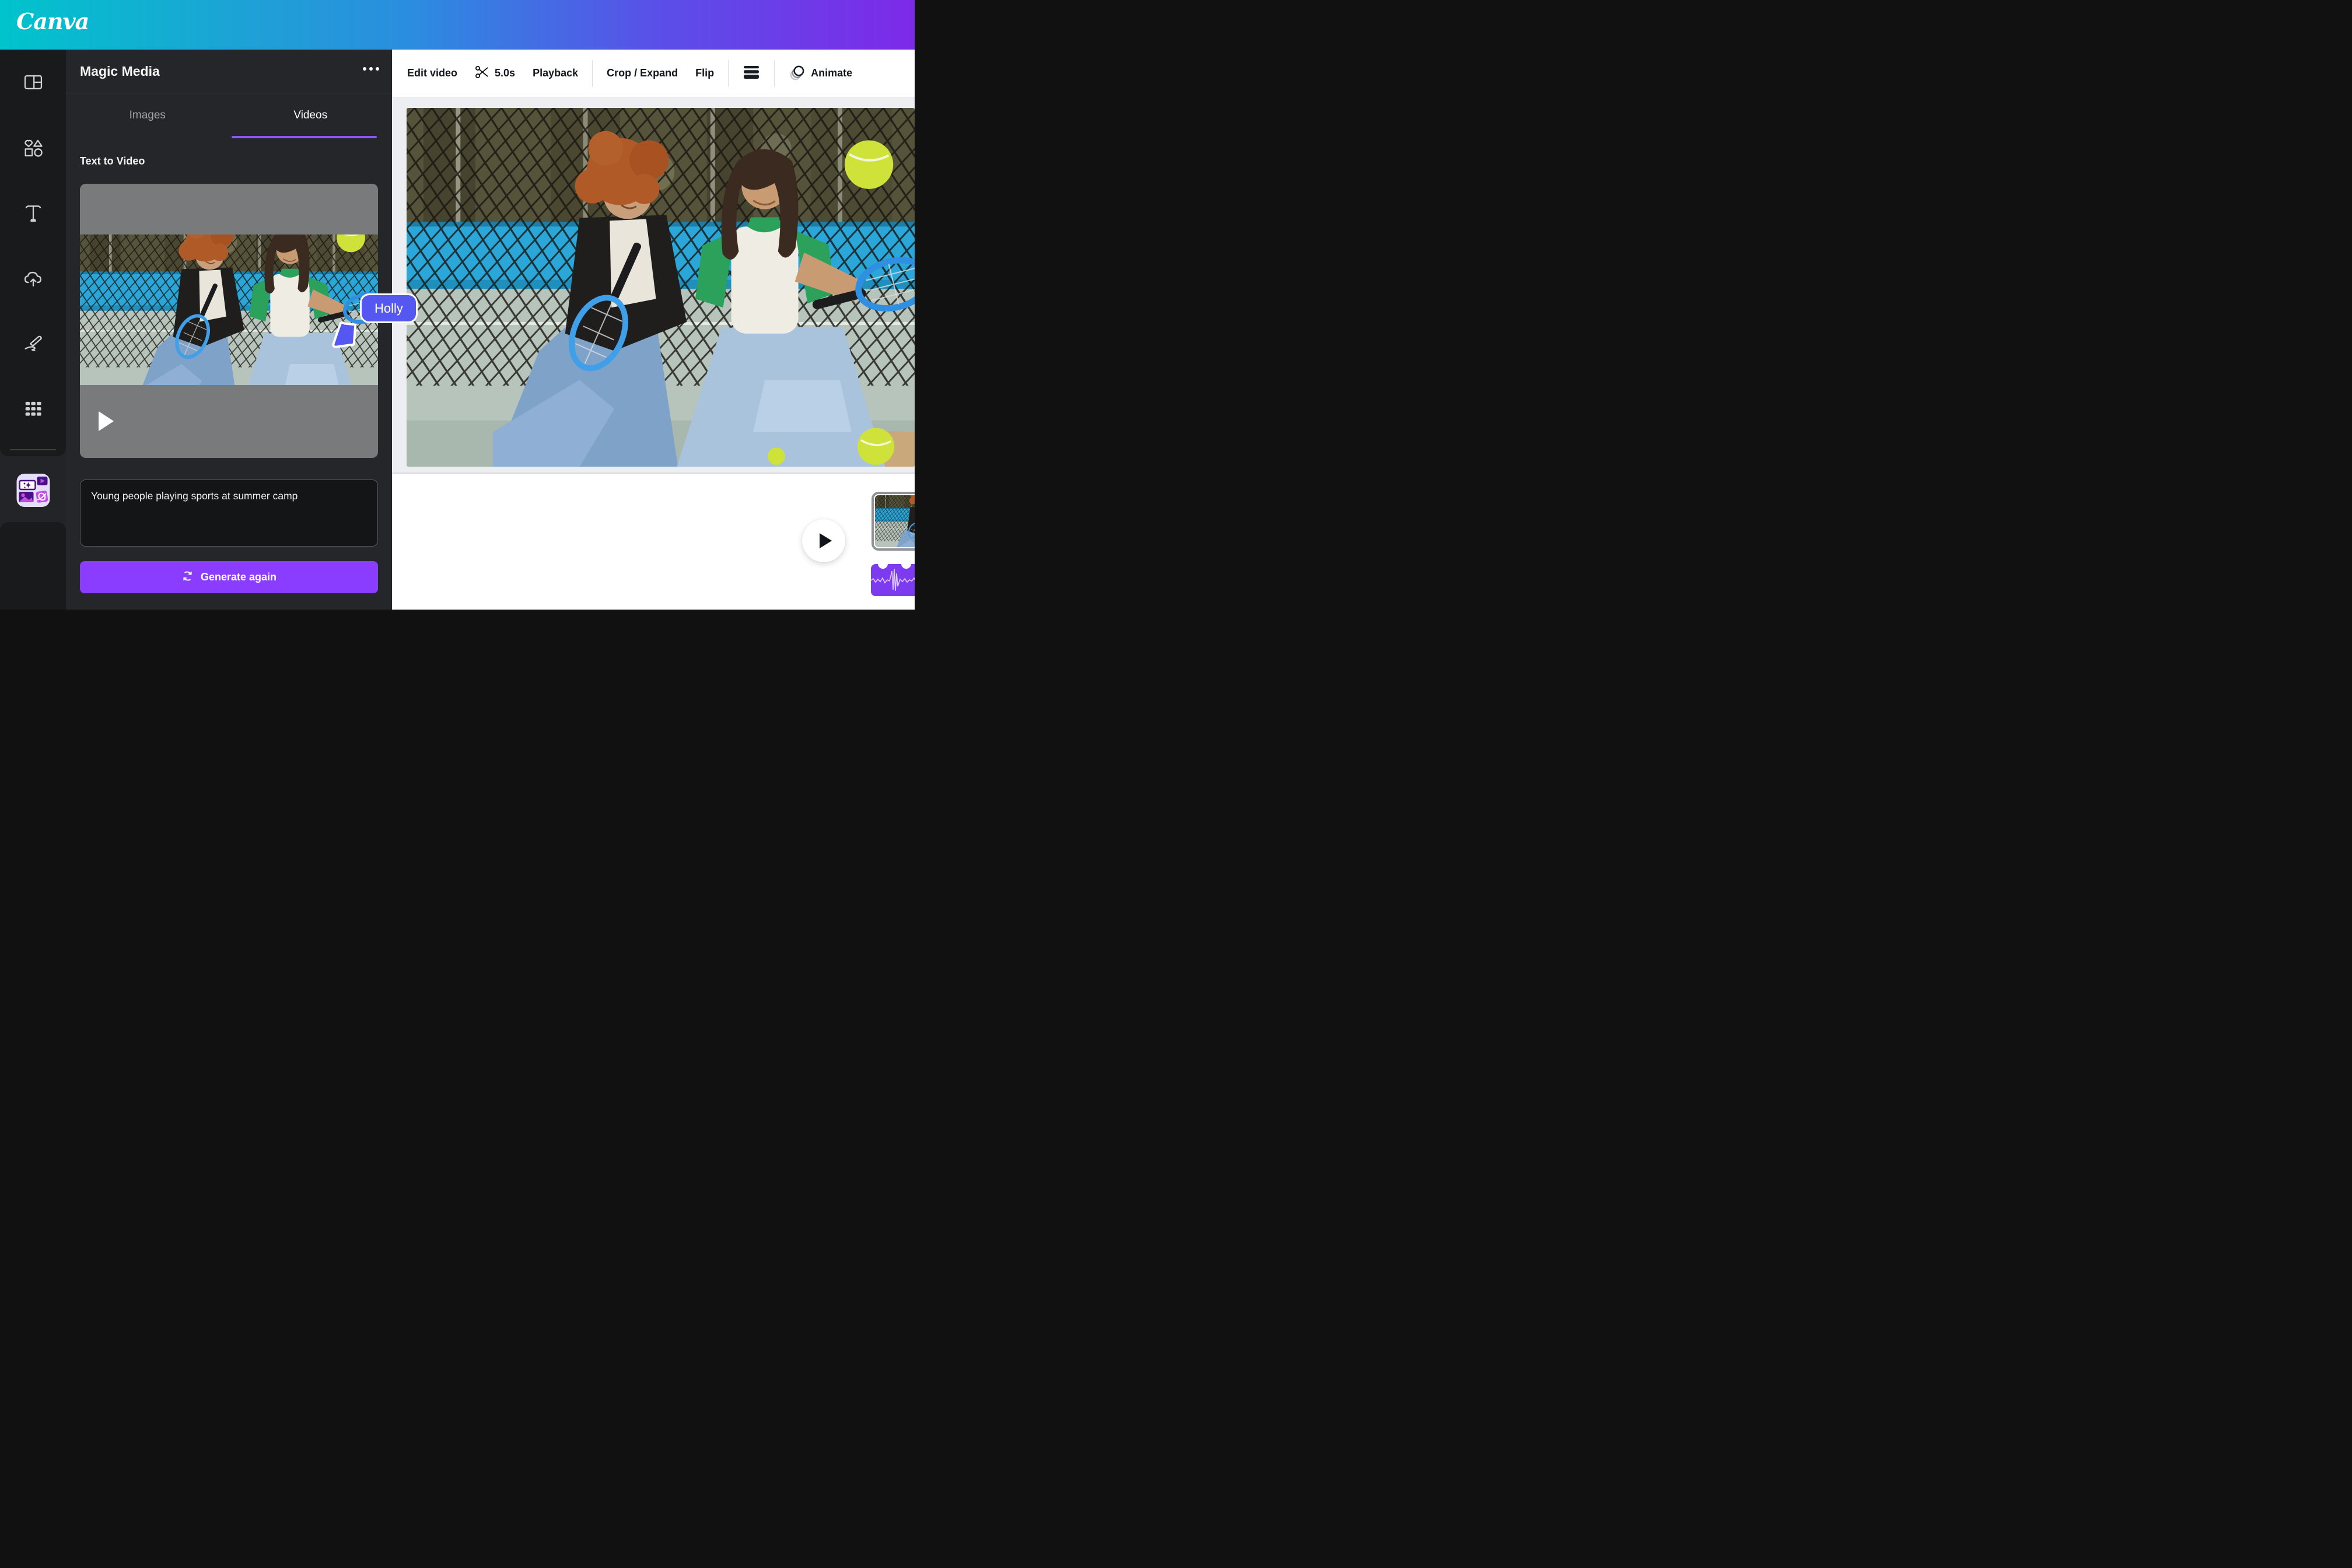  What do you see at coordinates (347, 337) in the screenshot?
I see `collaborator-cursor-icon` at bounding box center [347, 337].